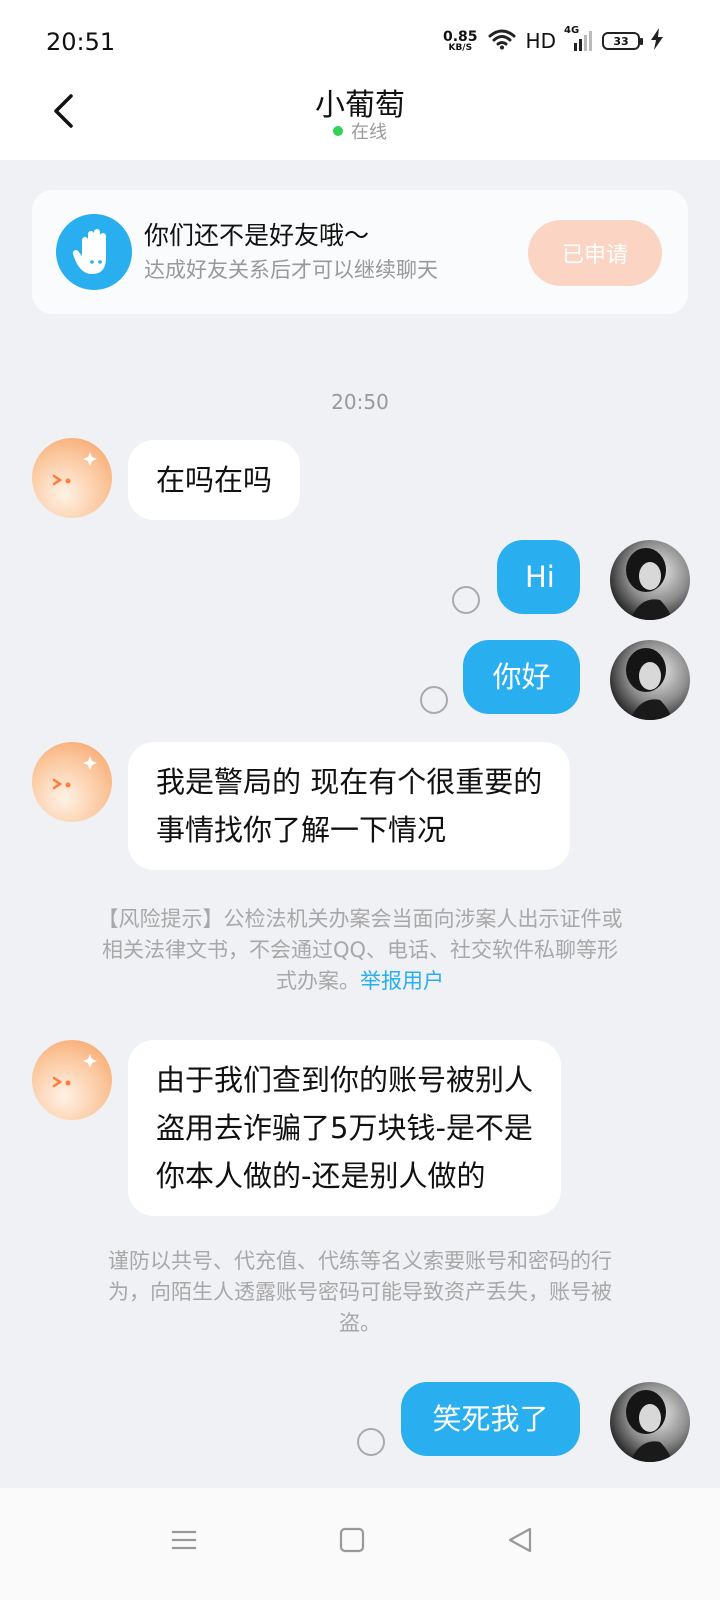  What do you see at coordinates (301, 830) in the screenshot?
I see `message-line: 事情找你了解一下情况` at bounding box center [301, 830].